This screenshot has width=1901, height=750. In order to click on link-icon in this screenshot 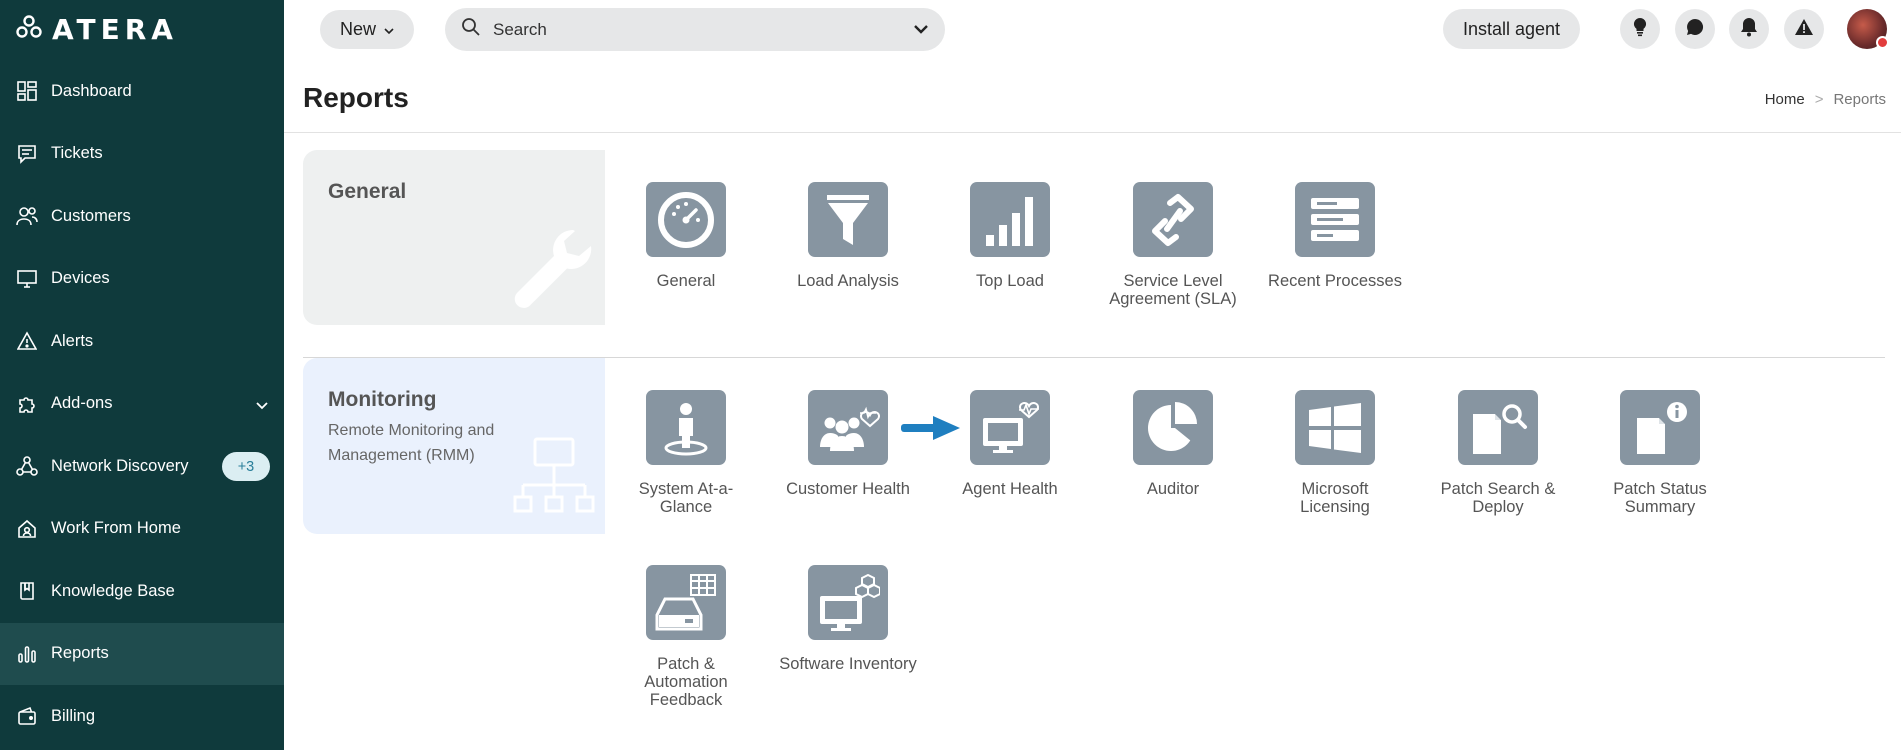, I will do `click(1173, 219)`.